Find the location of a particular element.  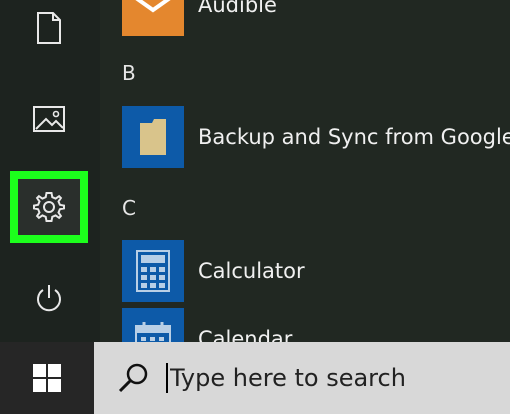

app-label: Calculator is located at coordinates (251, 271).